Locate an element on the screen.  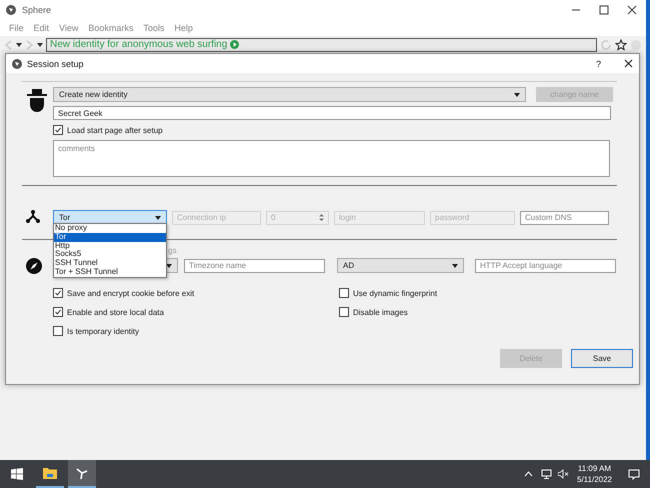
checkbox-label: Load start page after setup is located at coordinates (115, 130).